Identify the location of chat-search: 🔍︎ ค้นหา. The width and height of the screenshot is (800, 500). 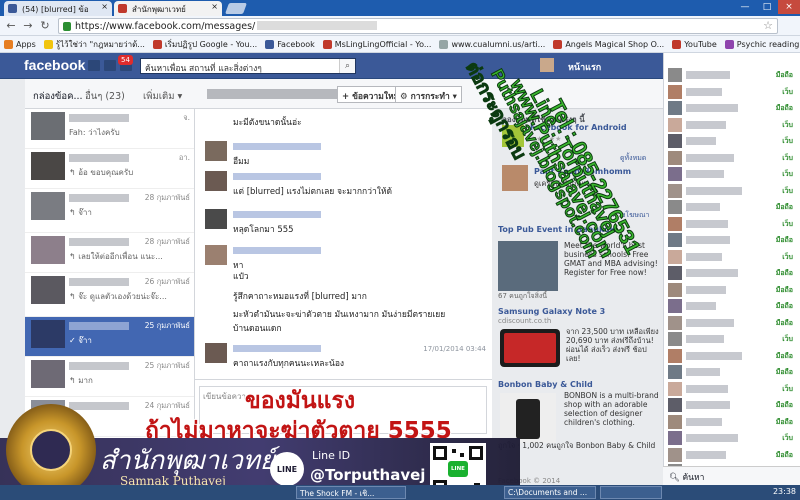
(731, 475).